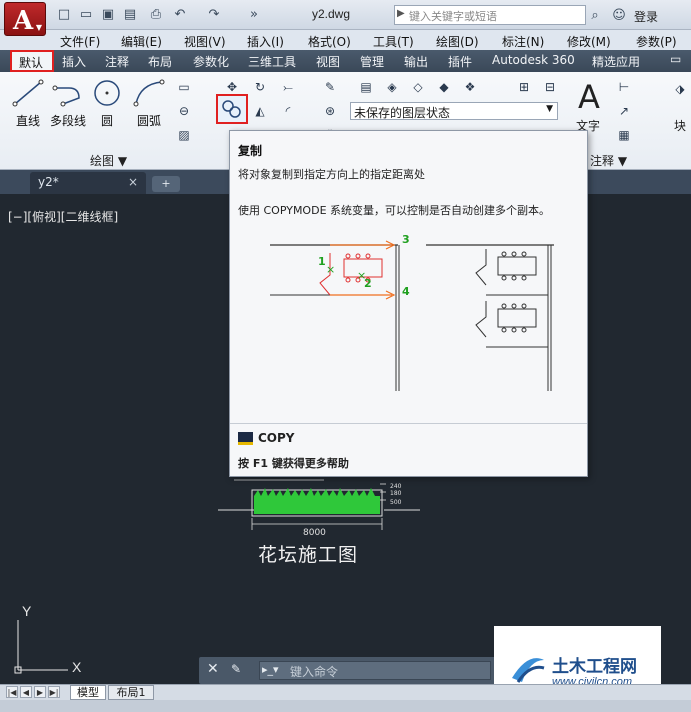 The image size is (691, 712). I want to click on dim-label: 240, so click(396, 486).